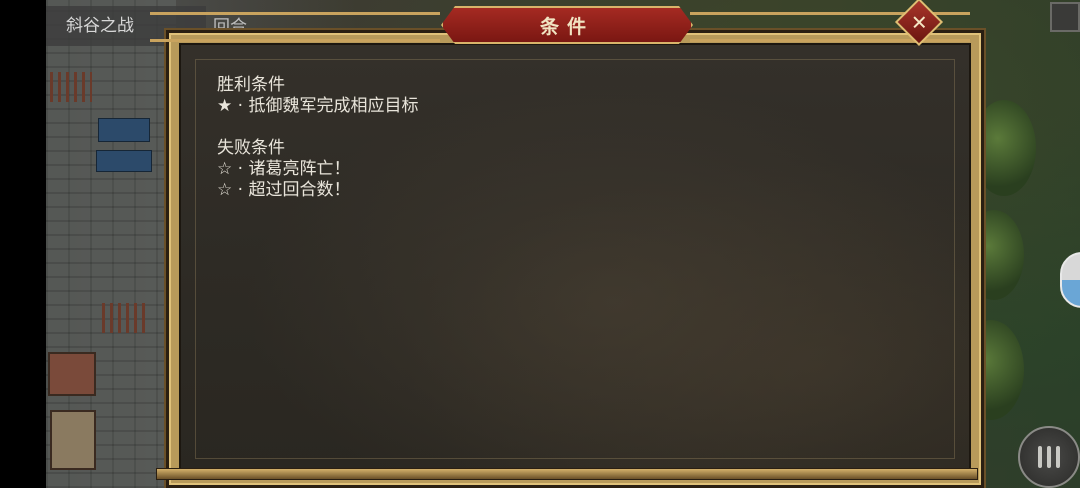  What do you see at coordinates (73, 440) in the screenshot?
I see `tent-tile` at bounding box center [73, 440].